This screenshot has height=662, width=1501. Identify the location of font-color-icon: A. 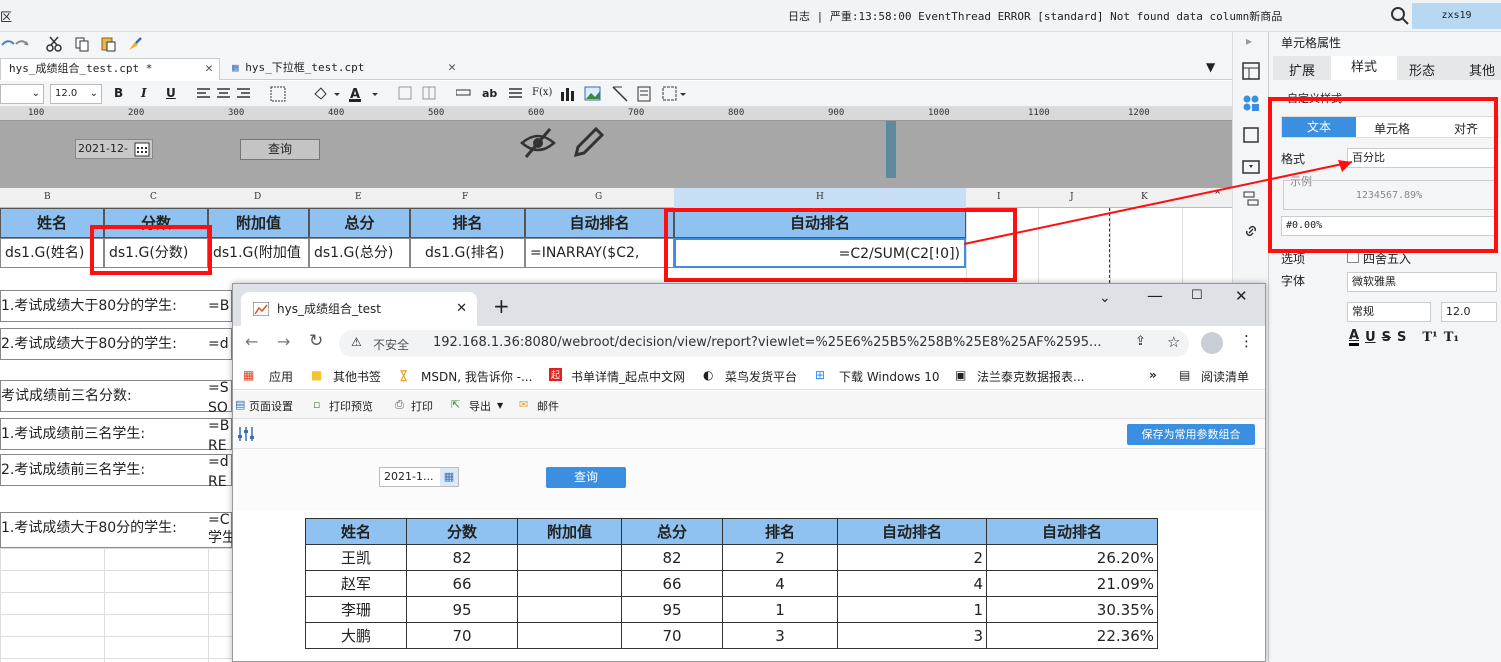
(365, 94).